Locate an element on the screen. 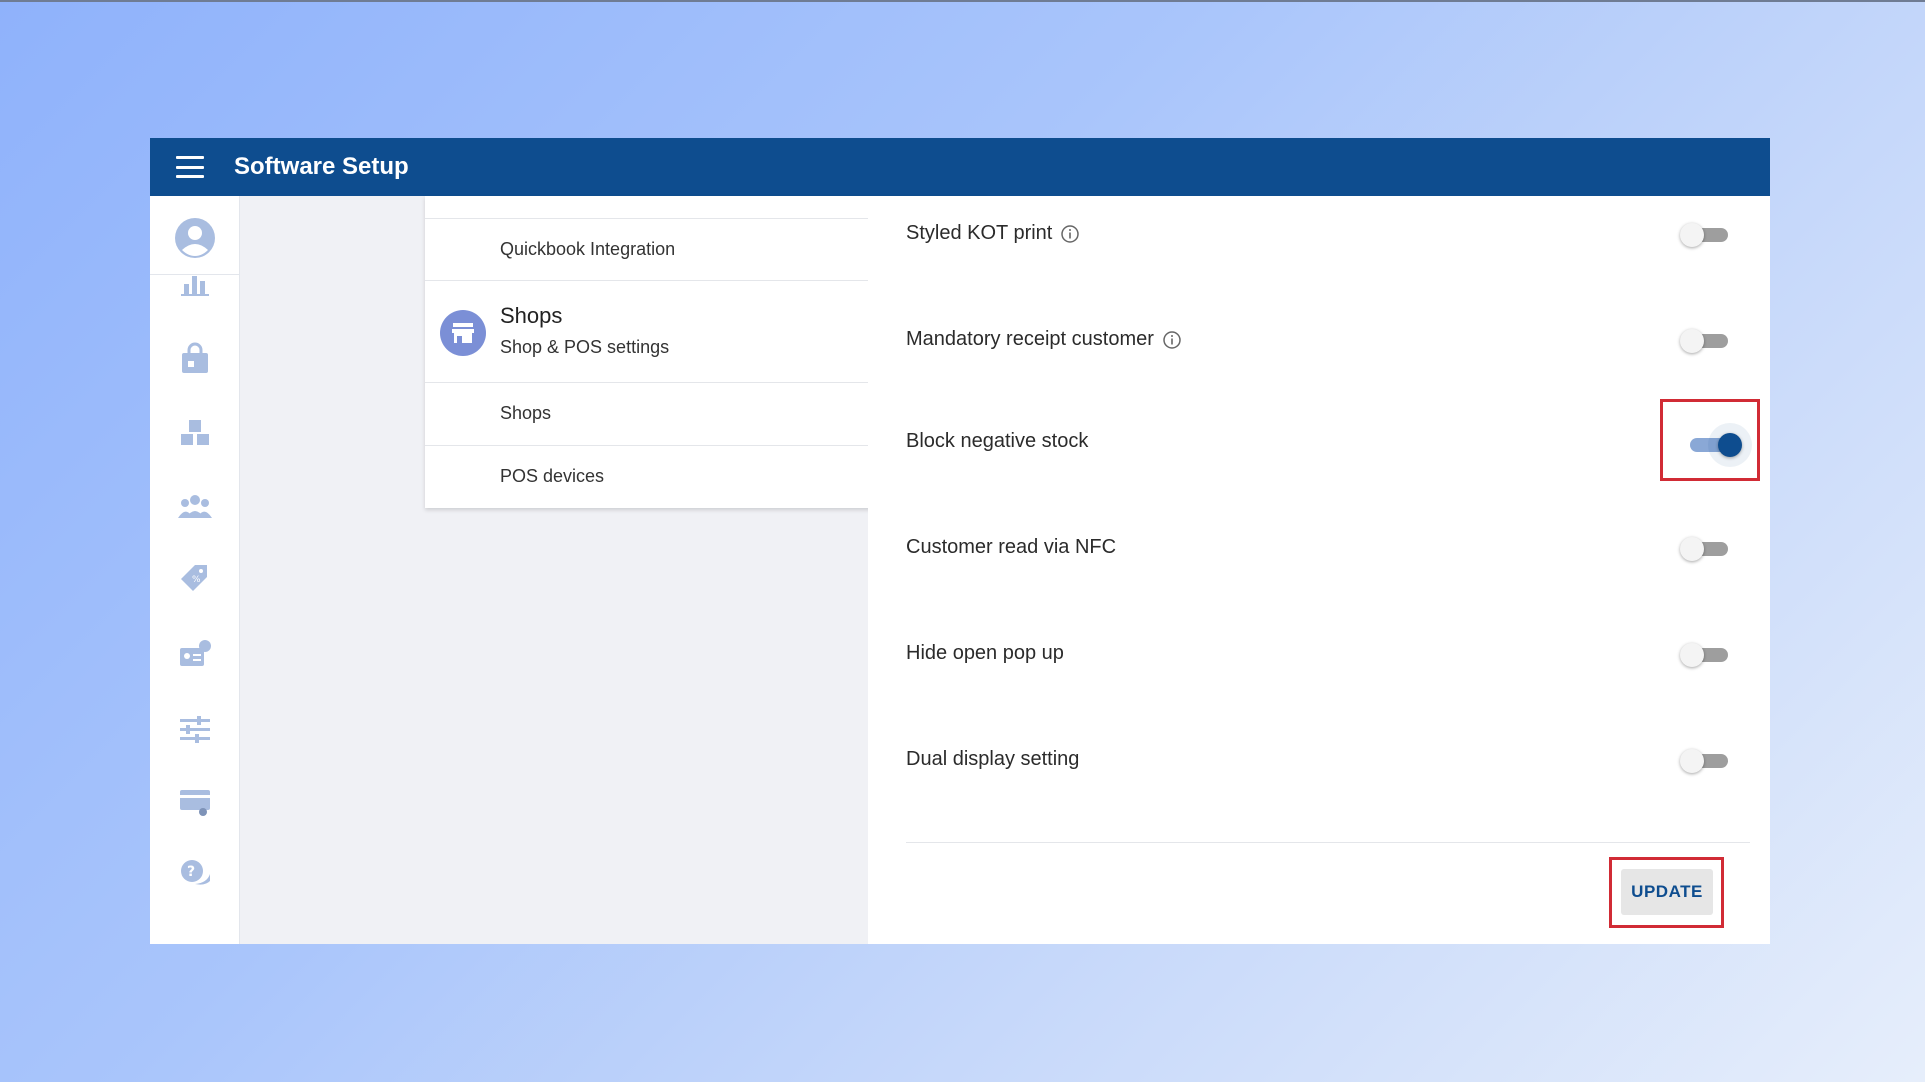  setting-row-mandatory-receipt: Mandatory receipt customer is located at coordinates (1318, 341).